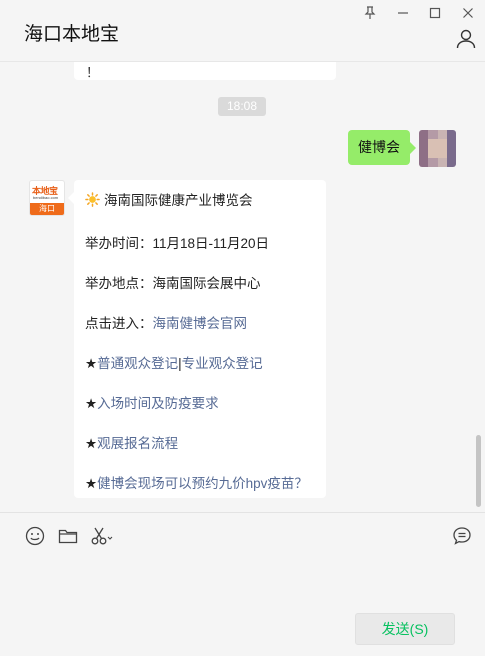 This screenshot has height=656, width=485. What do you see at coordinates (437, 148) in the screenshot?
I see `my-avatar` at bounding box center [437, 148].